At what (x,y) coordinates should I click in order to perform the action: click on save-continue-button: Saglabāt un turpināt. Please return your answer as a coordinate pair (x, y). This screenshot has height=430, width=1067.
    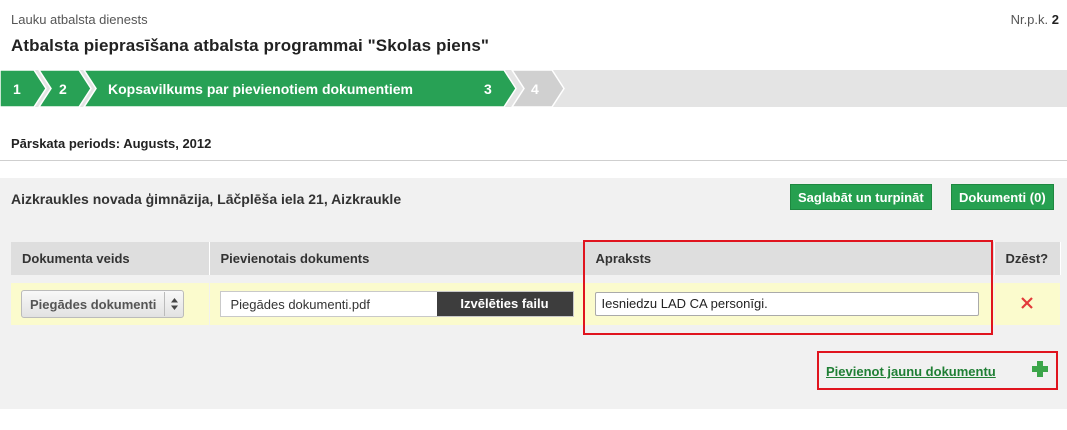
    Looking at the image, I should click on (861, 197).